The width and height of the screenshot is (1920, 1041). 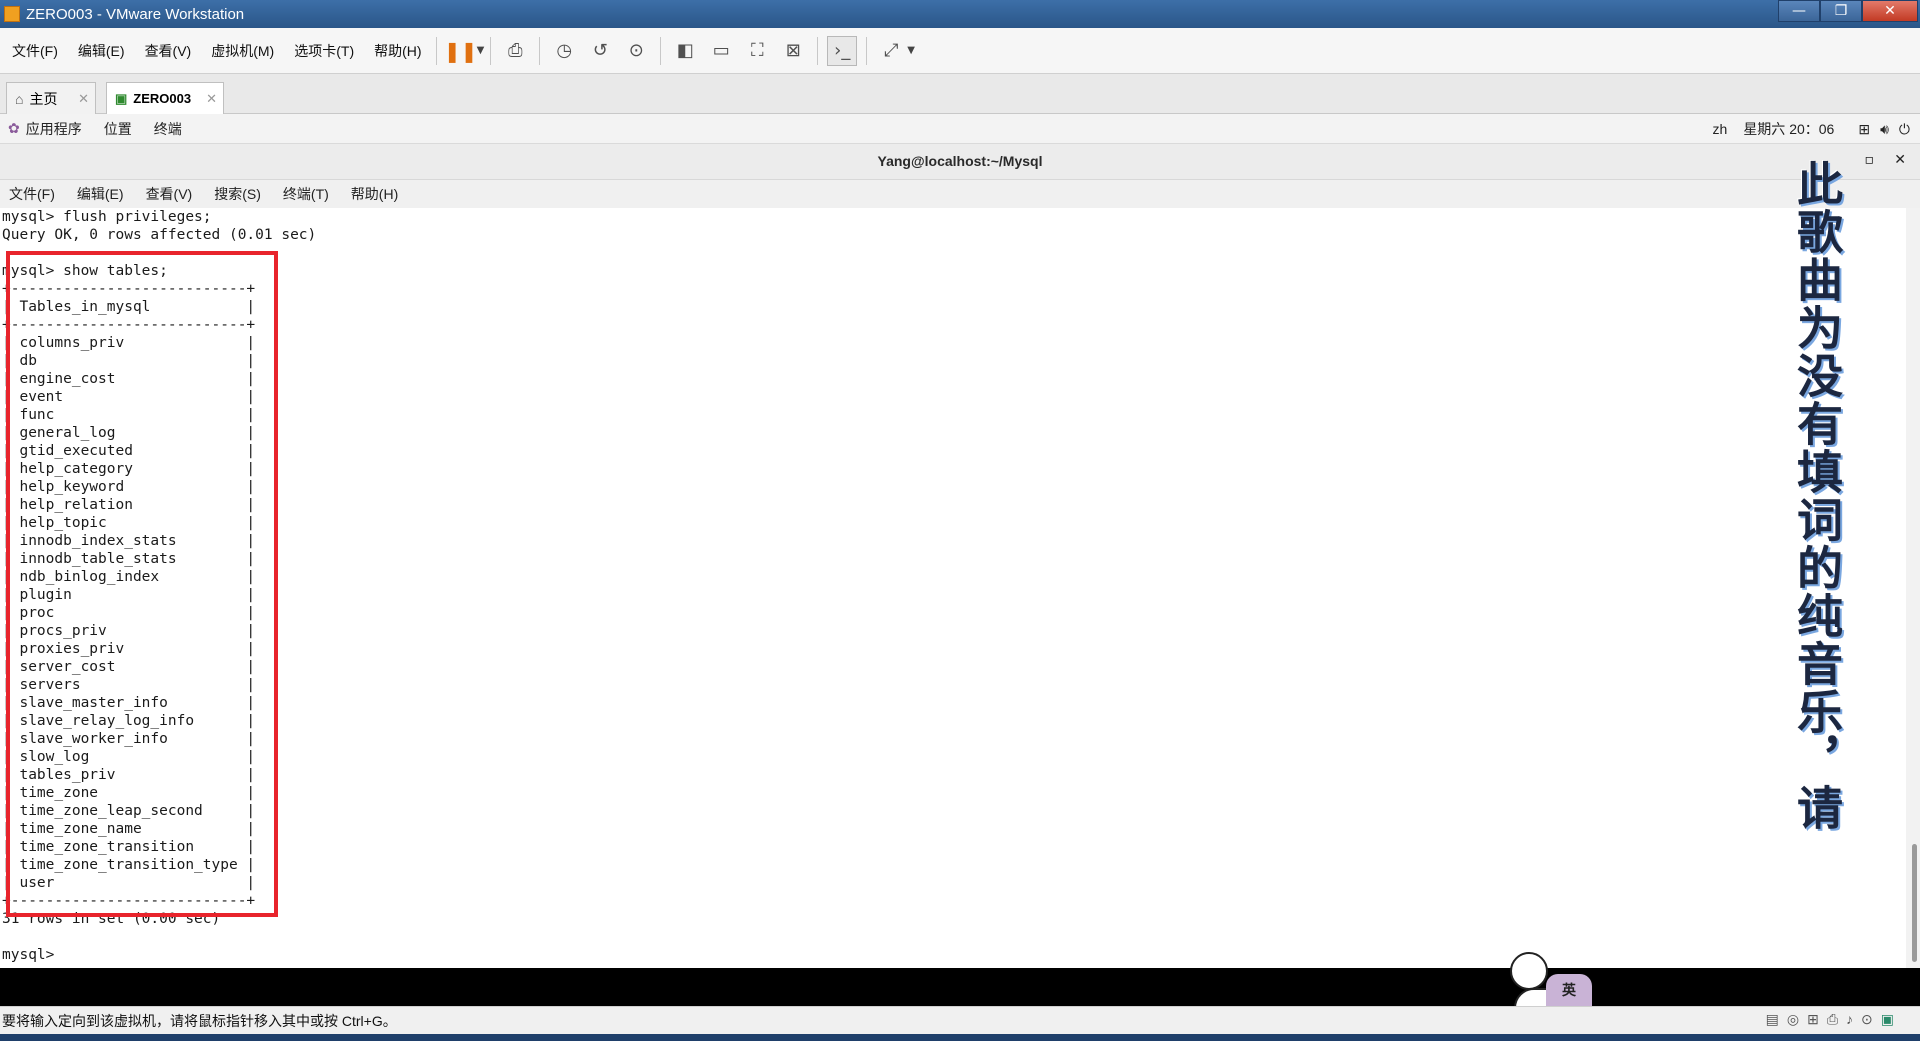 I want to click on minimize-button: —, so click(x=1799, y=11).